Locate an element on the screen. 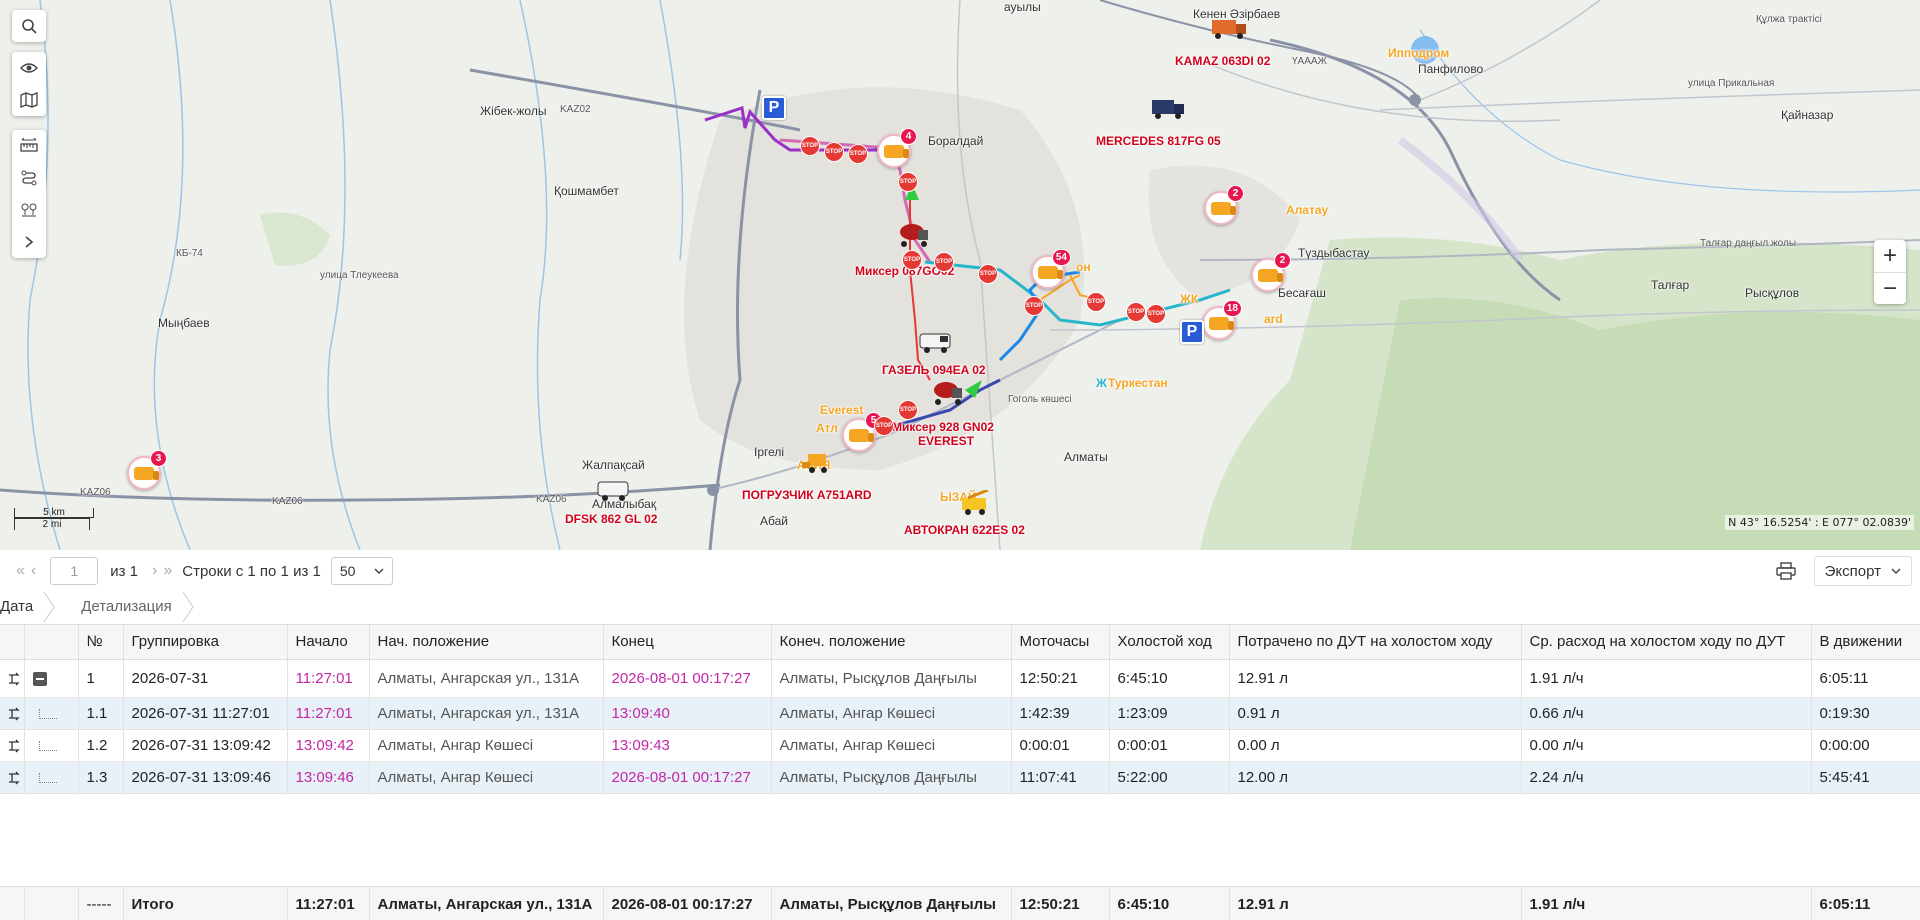 The height and width of the screenshot is (920, 1920). col-header: Моточасы is located at coordinates (1060, 642).